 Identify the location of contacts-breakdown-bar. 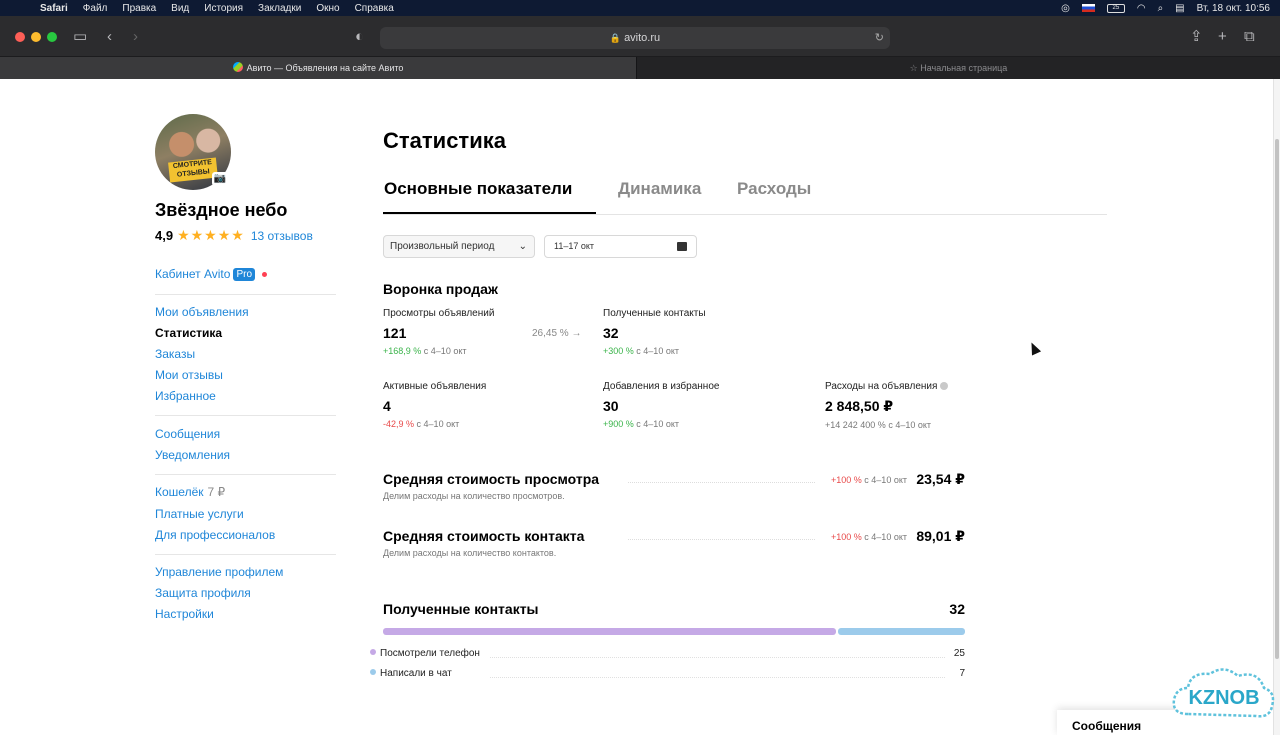
(674, 631).